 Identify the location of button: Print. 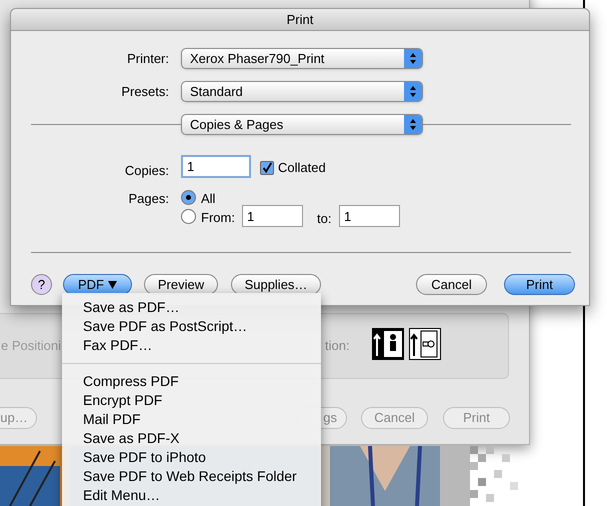
(539, 284).